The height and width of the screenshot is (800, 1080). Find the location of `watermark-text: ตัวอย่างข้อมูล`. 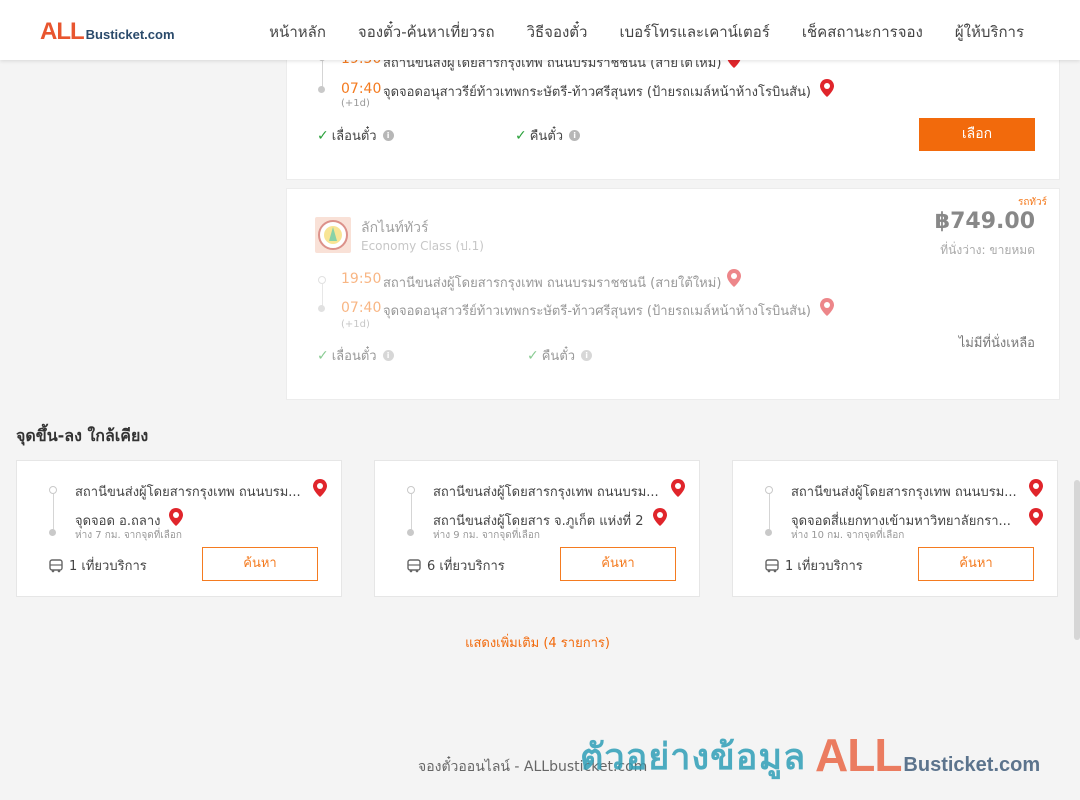

watermark-text: ตัวอย่างข้อมูล is located at coordinates (693, 757).